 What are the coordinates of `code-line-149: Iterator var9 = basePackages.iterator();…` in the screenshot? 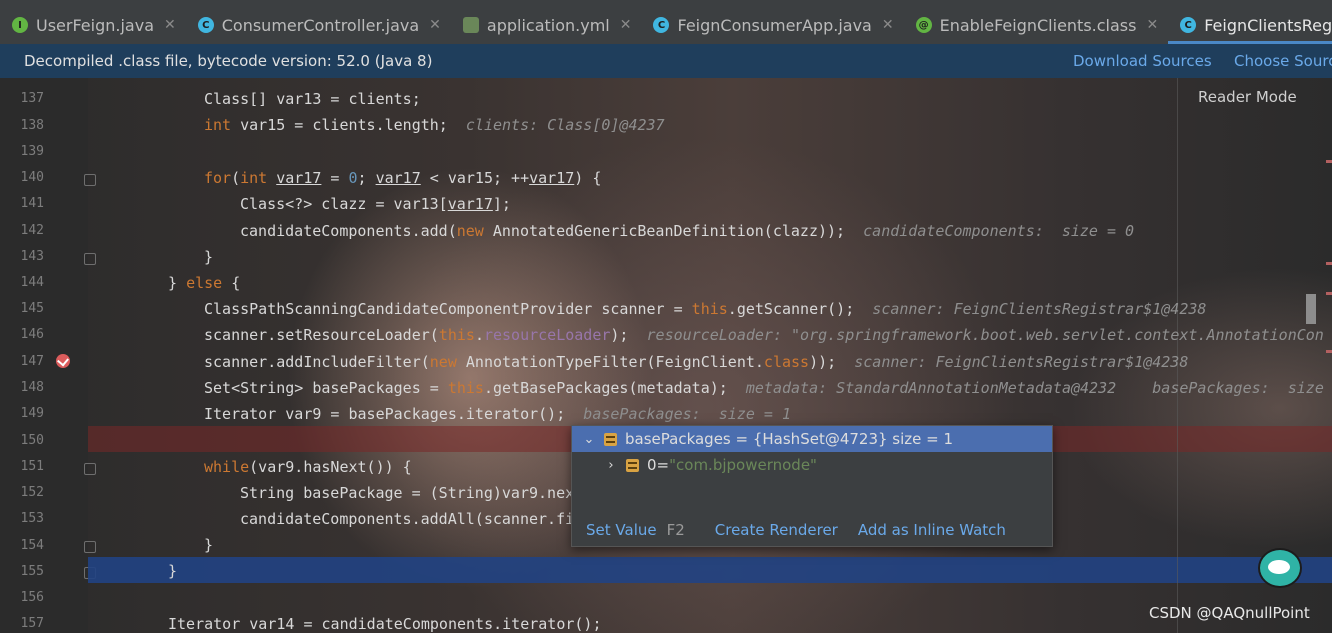 It's located at (498, 414).